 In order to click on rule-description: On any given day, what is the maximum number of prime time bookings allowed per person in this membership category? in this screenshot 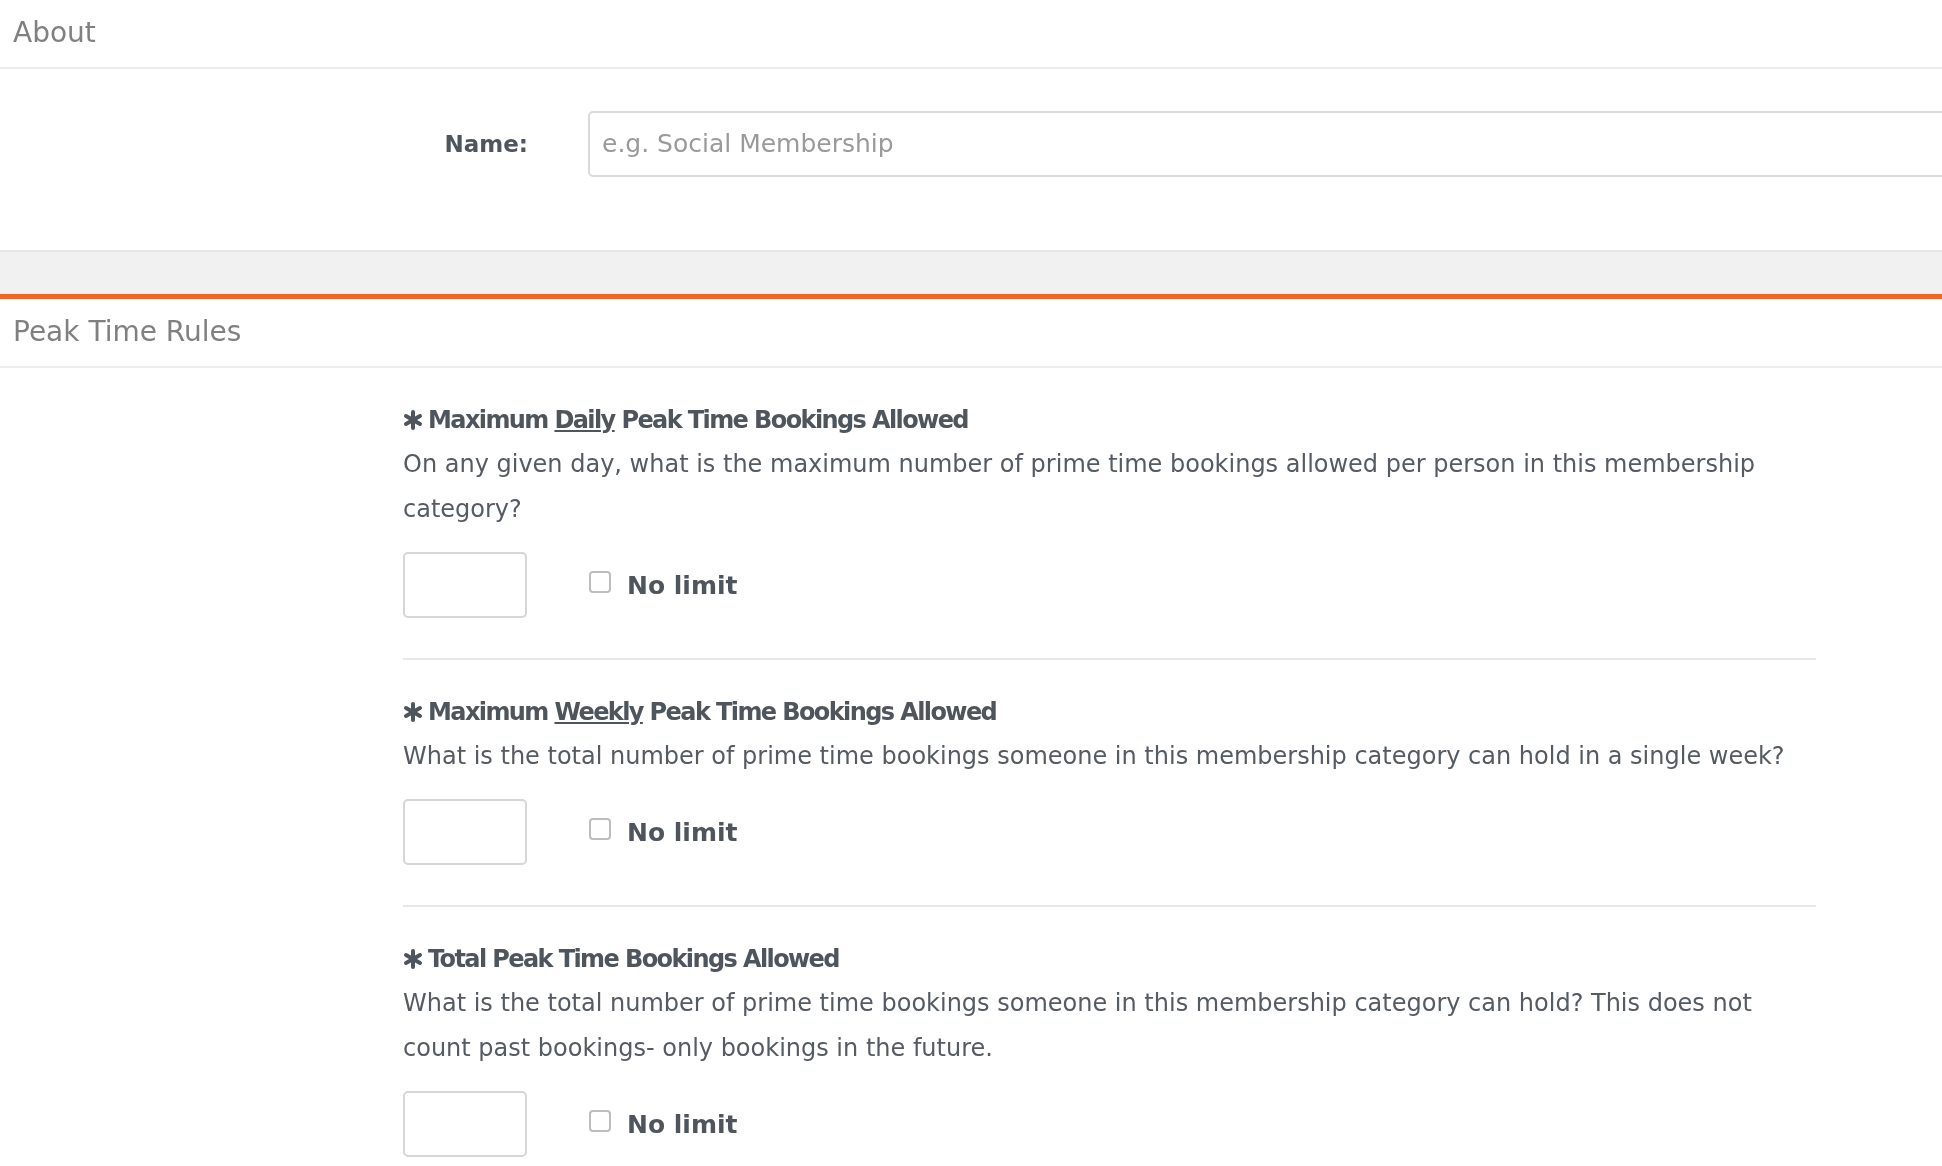, I will do `click(1080, 487)`.